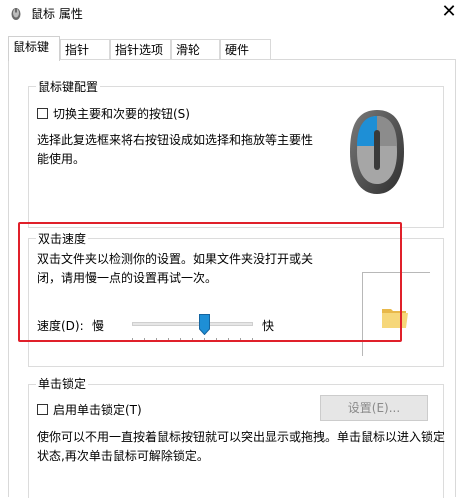 The width and height of the screenshot is (464, 498). What do you see at coordinates (232, 13) in the screenshot?
I see `title-bar: 鼠标 属性 ✕` at bounding box center [232, 13].